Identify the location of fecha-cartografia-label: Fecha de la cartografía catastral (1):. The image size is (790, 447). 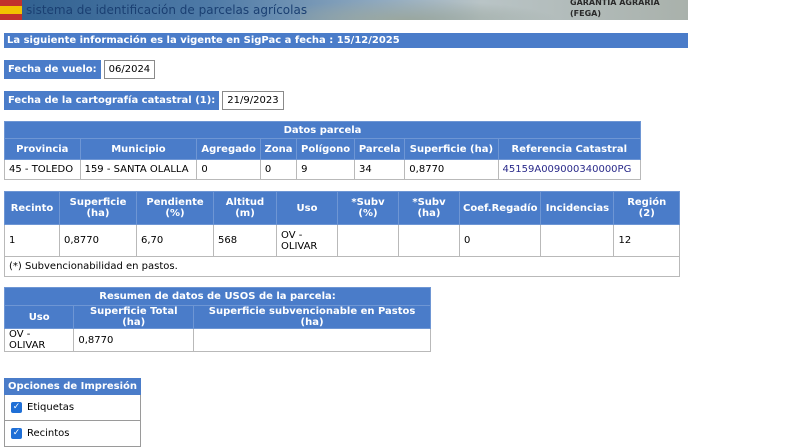
(112, 100).